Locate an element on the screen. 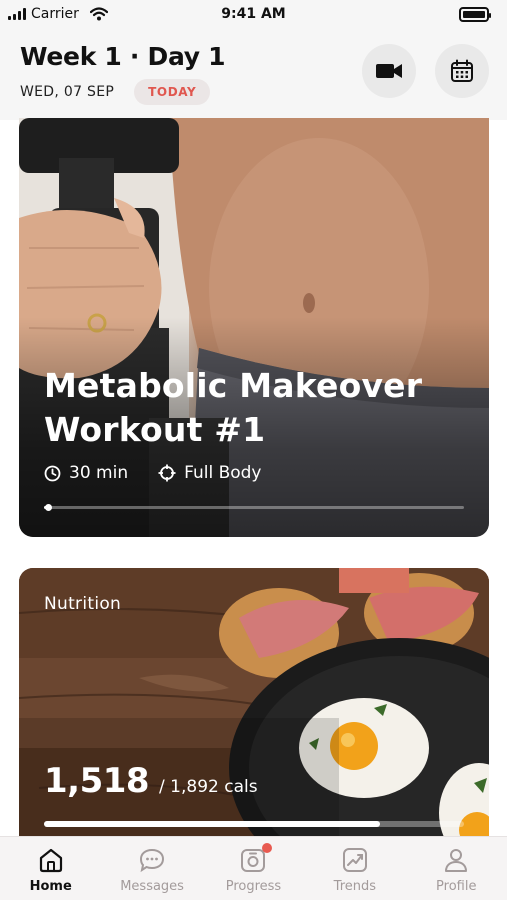 Image resolution: width=507 pixels, height=900 pixels. tab-home: Home is located at coordinates (50, 869).